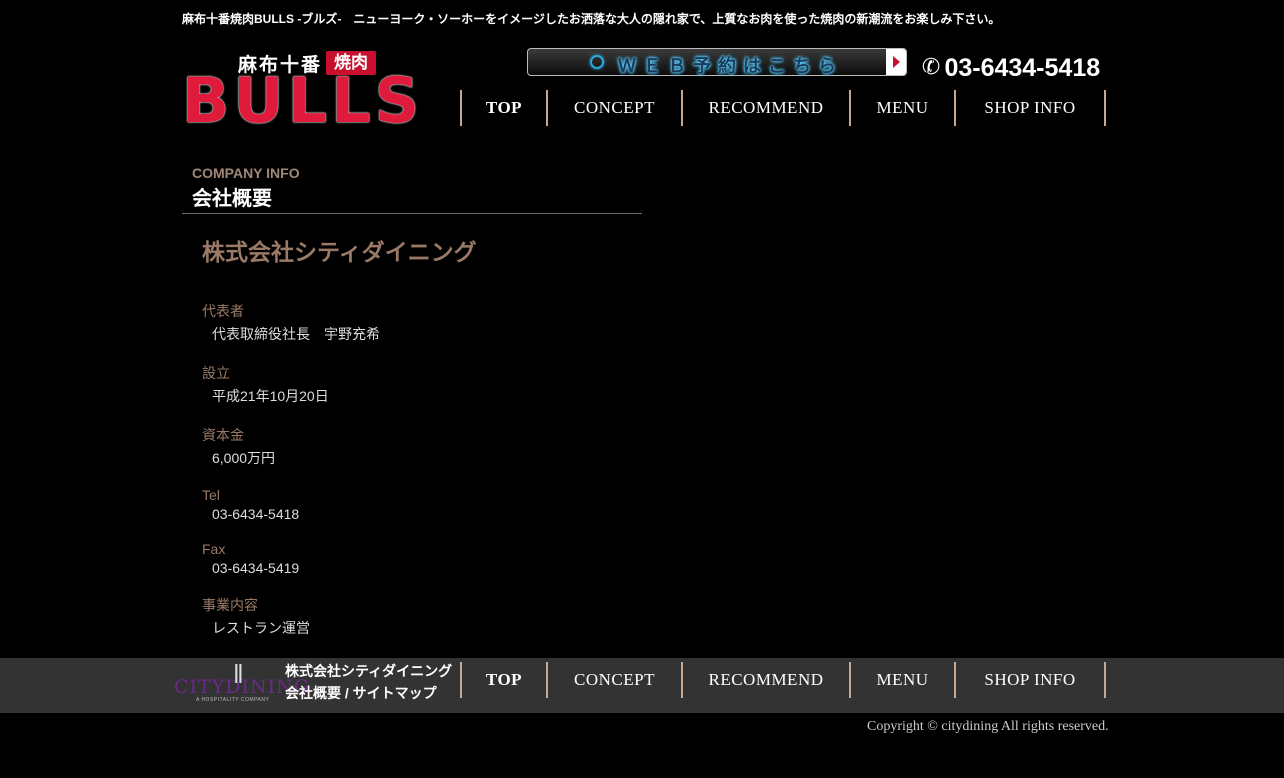  What do you see at coordinates (211, 495) in the screenshot?
I see `info-label-tel: Tel` at bounding box center [211, 495].